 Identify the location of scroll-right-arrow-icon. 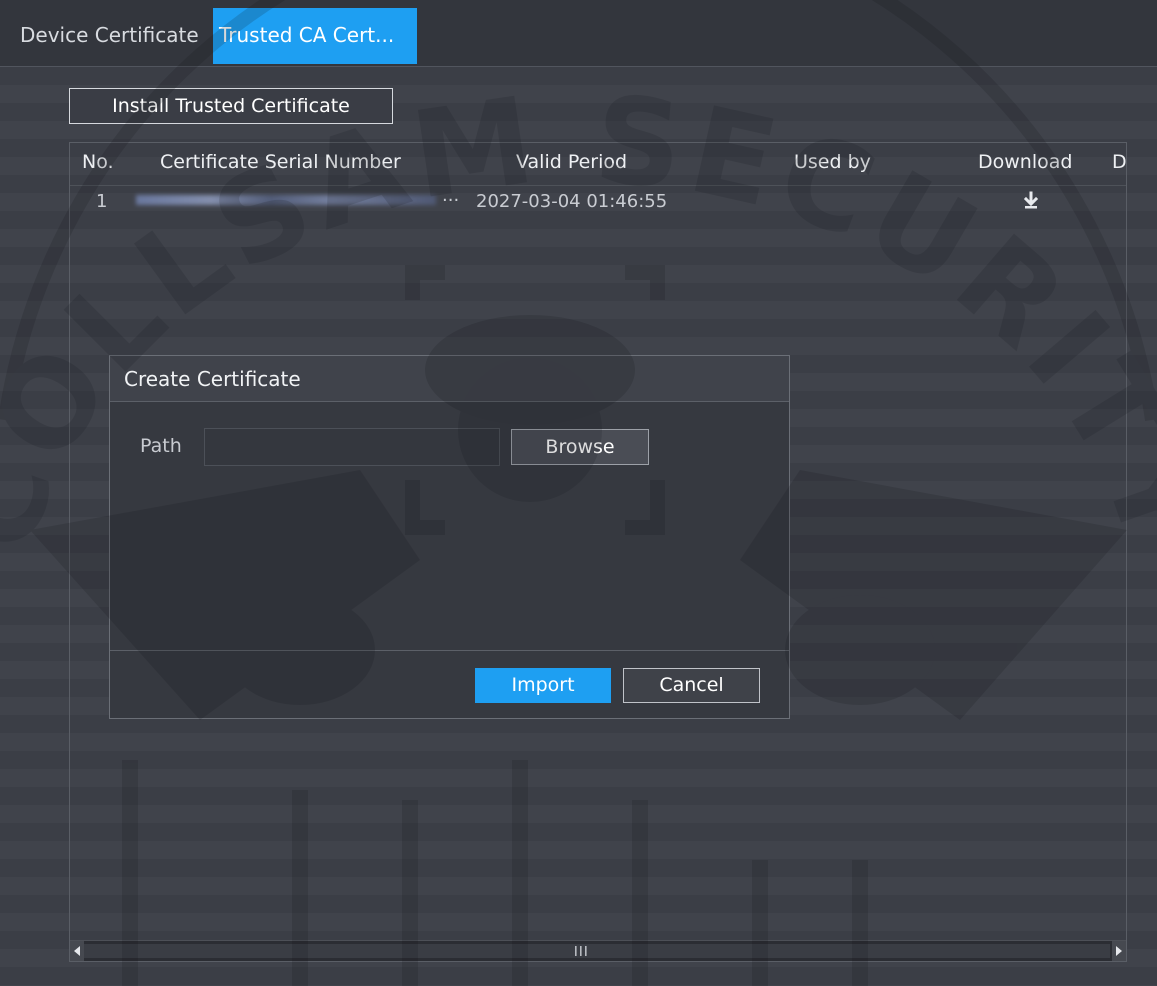
(1119, 951).